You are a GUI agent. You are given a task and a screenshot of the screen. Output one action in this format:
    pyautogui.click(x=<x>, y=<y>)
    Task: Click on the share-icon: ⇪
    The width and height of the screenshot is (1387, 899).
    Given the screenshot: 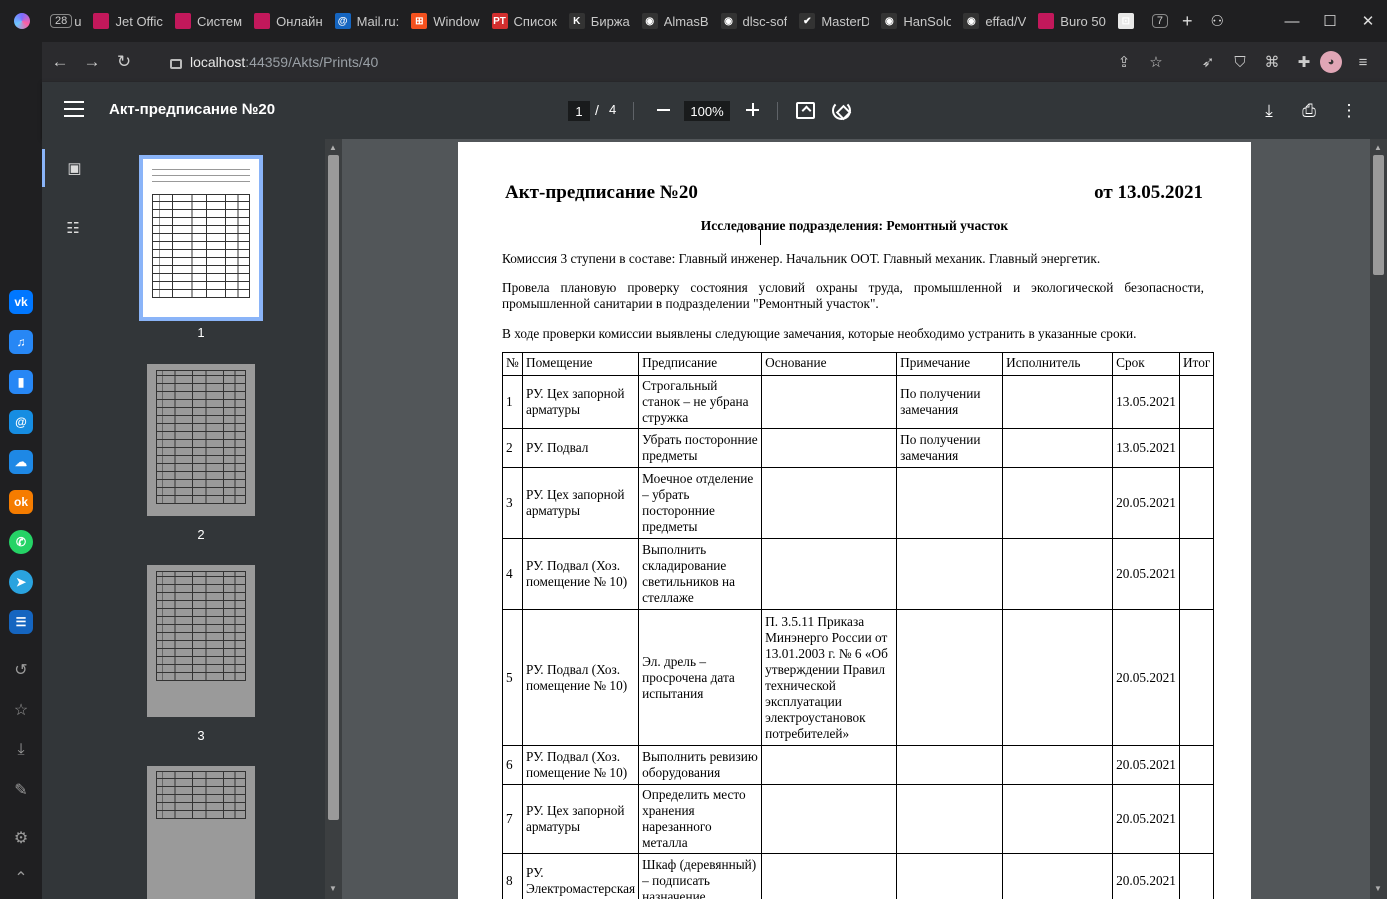 What is the action you would take?
    pyautogui.click(x=1124, y=62)
    